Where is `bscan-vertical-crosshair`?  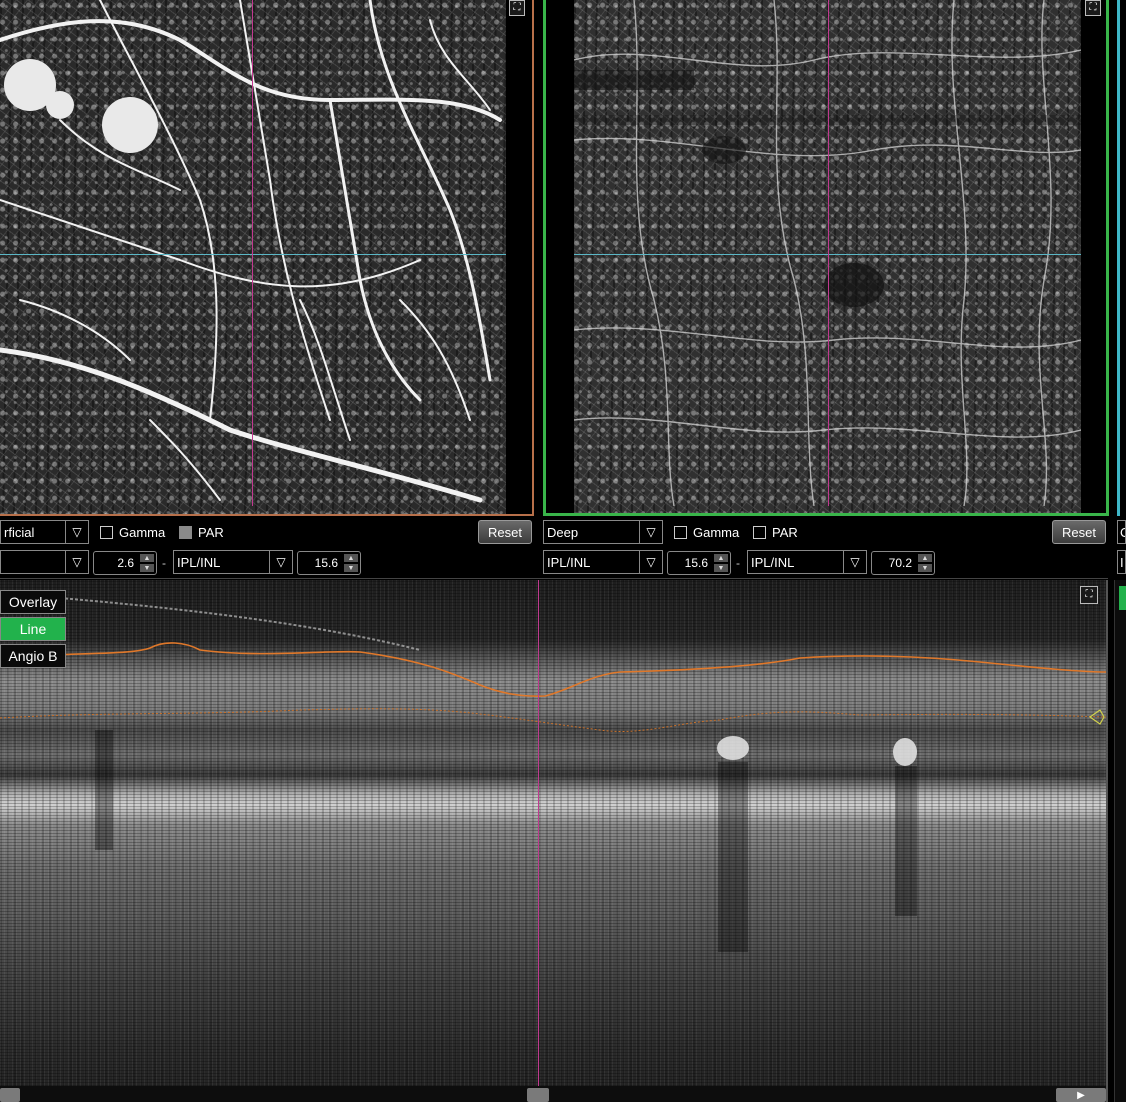 bscan-vertical-crosshair is located at coordinates (538, 833).